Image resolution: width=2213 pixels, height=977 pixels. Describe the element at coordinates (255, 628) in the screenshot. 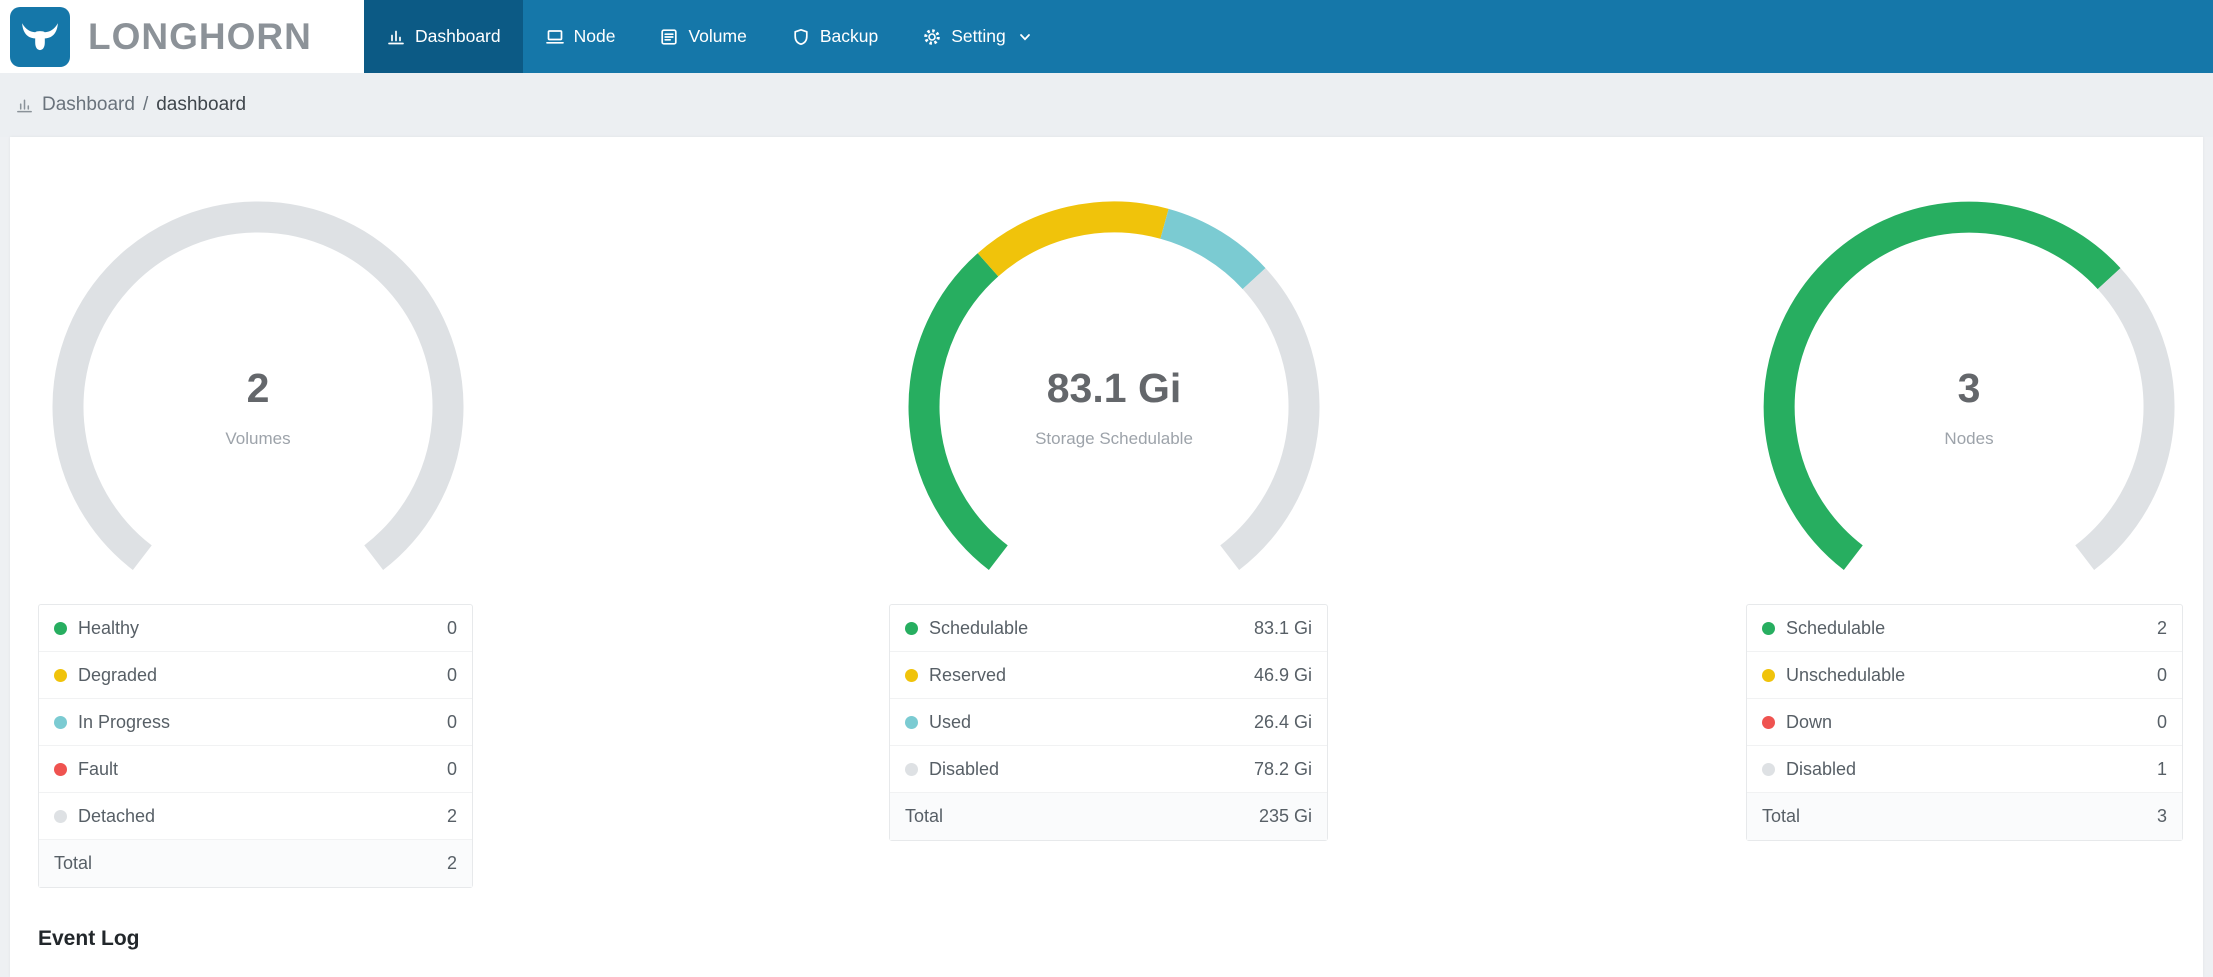

I see `legend-row-healthy: Healthy 0` at that location.